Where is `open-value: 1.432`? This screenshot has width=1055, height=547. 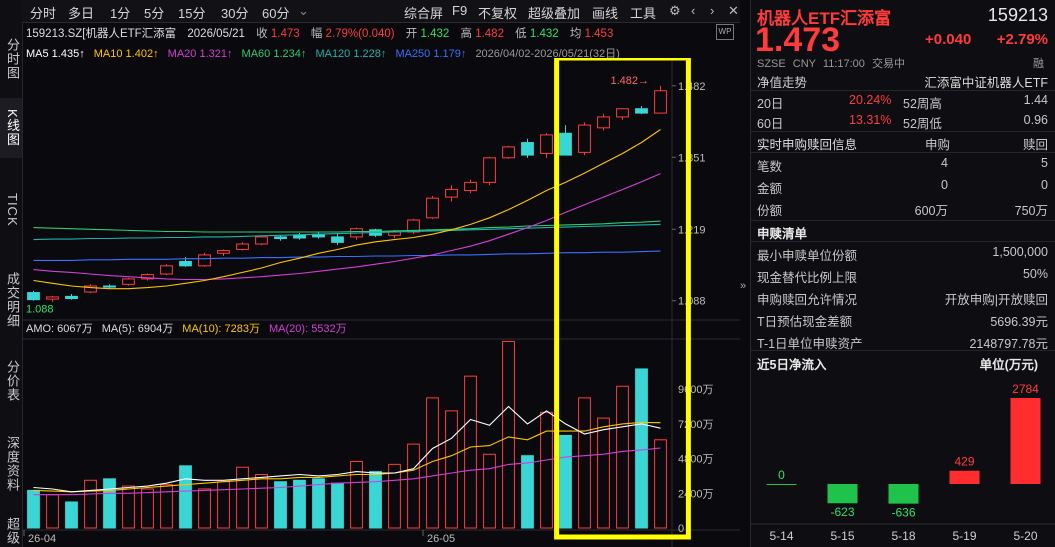 open-value: 1.432 is located at coordinates (435, 34).